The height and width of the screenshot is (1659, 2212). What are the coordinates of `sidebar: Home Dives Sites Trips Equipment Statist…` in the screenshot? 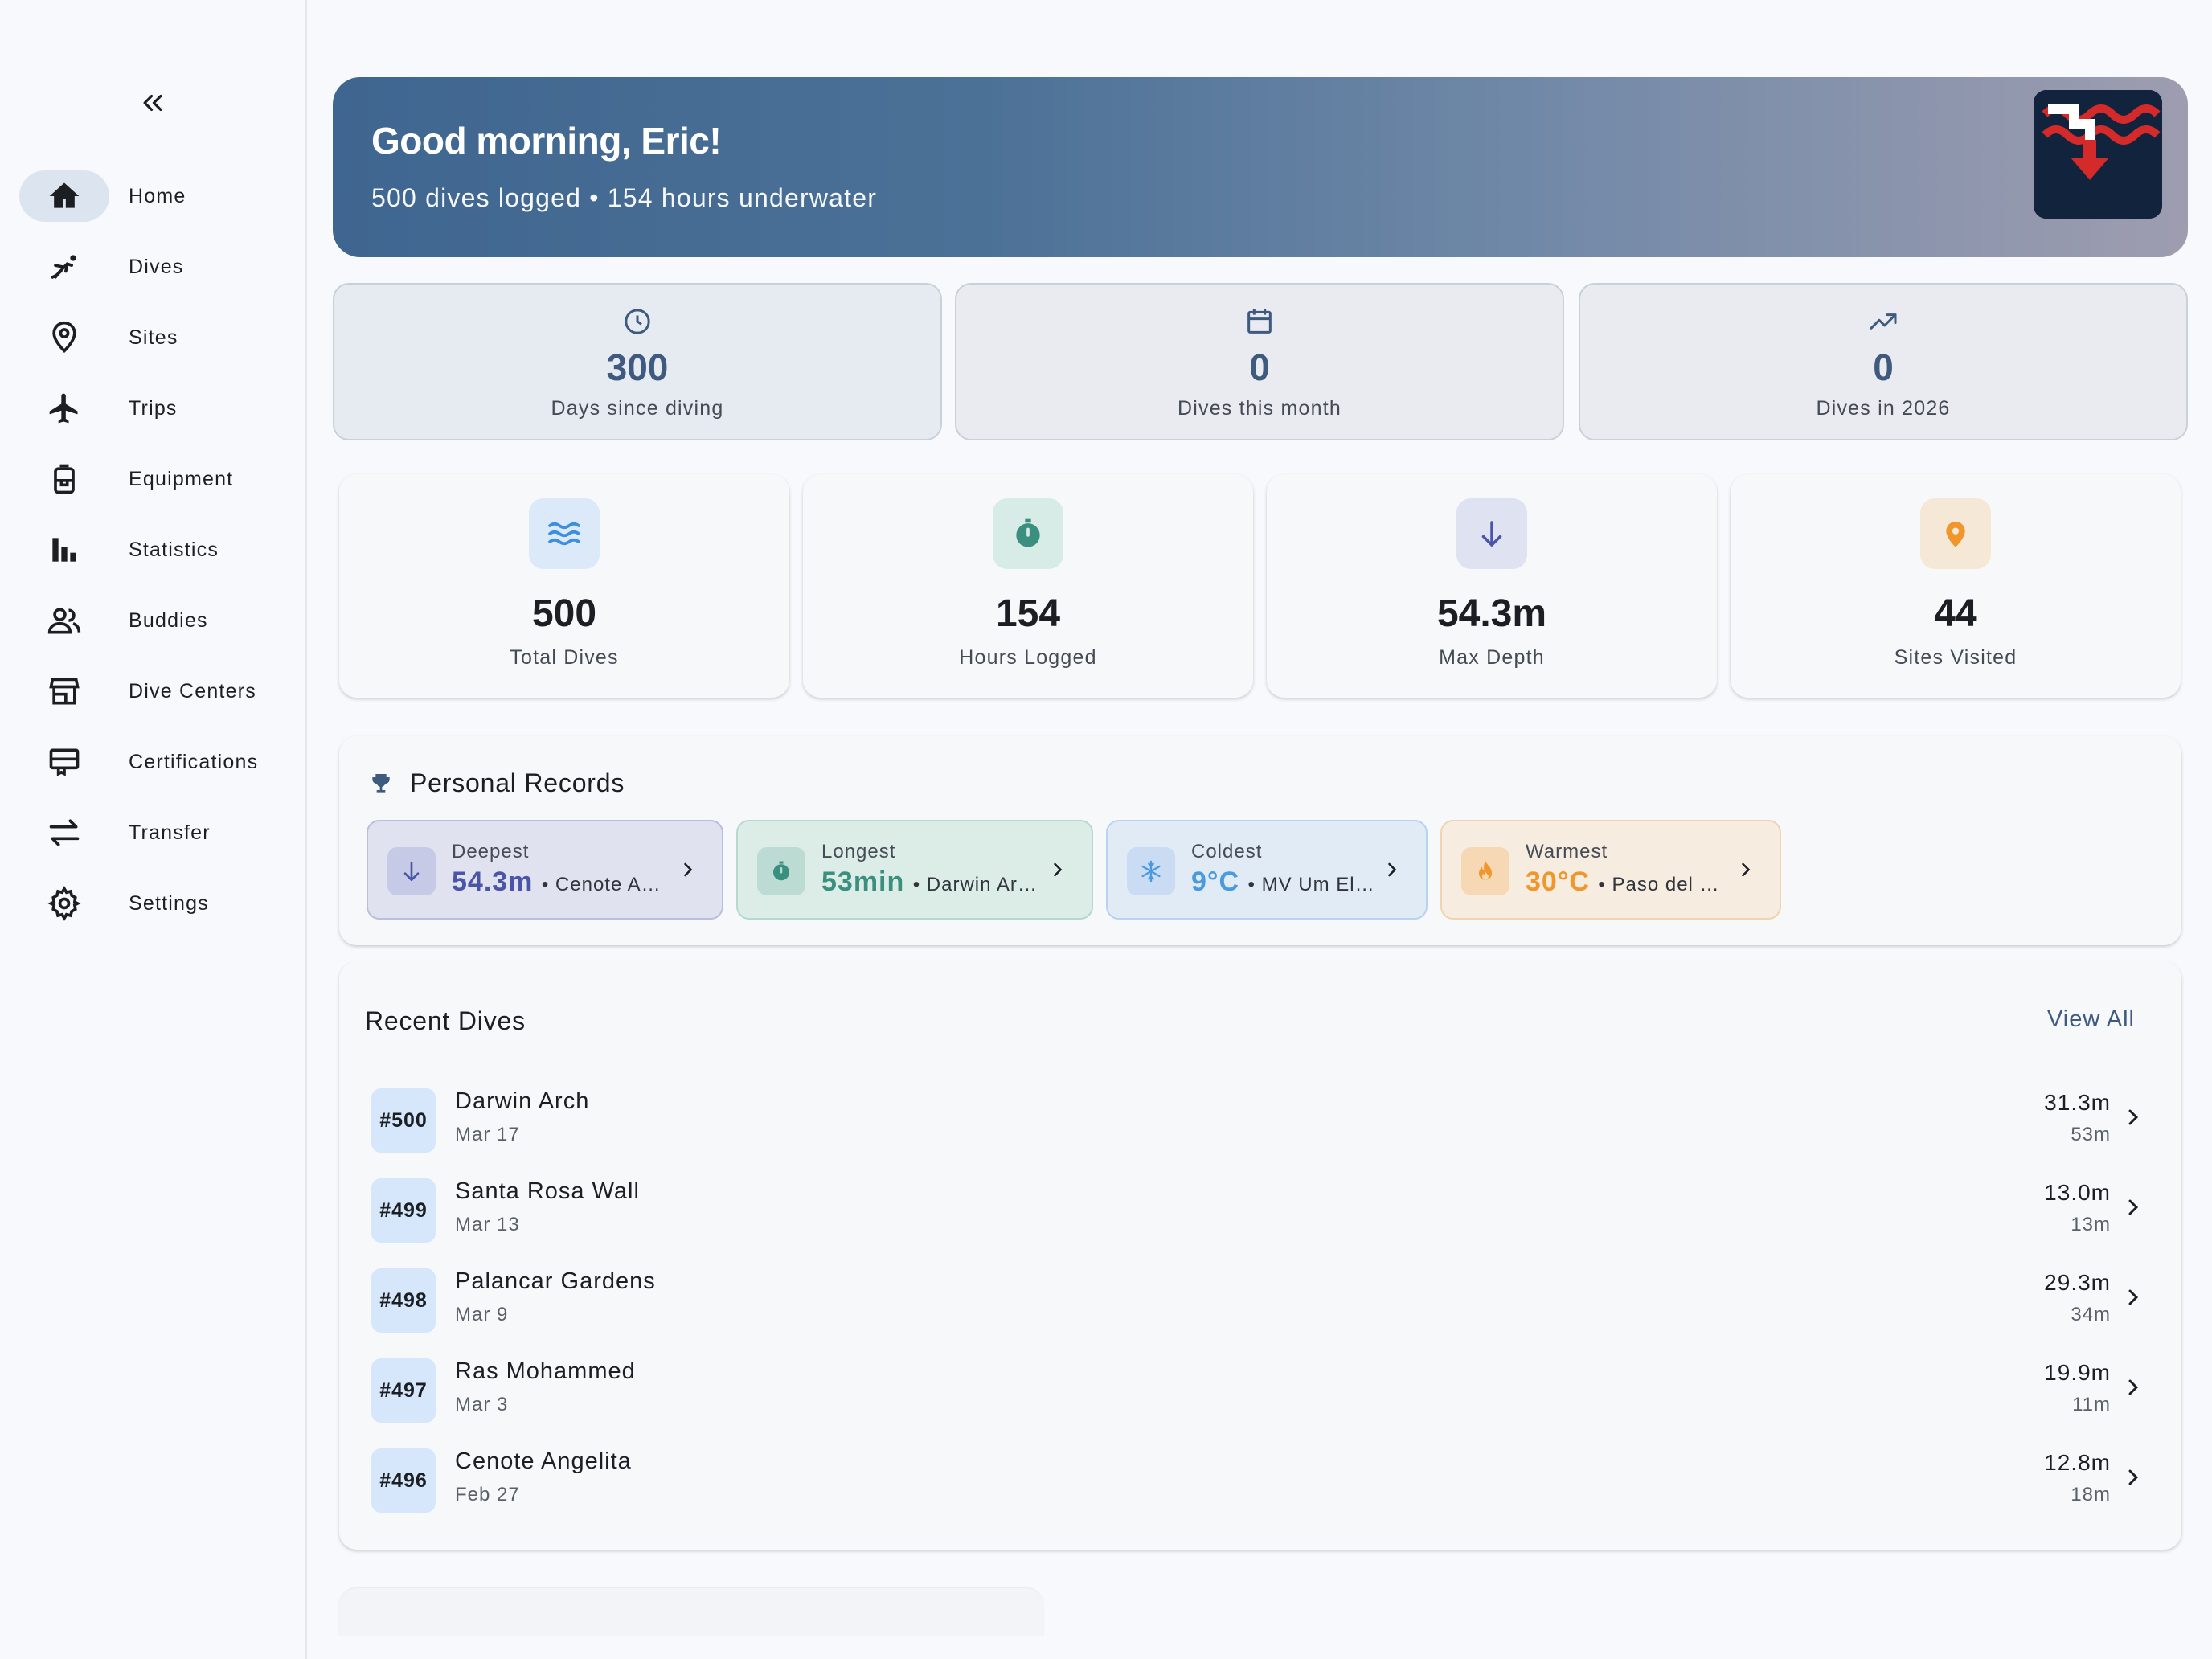 It's located at (153, 829).